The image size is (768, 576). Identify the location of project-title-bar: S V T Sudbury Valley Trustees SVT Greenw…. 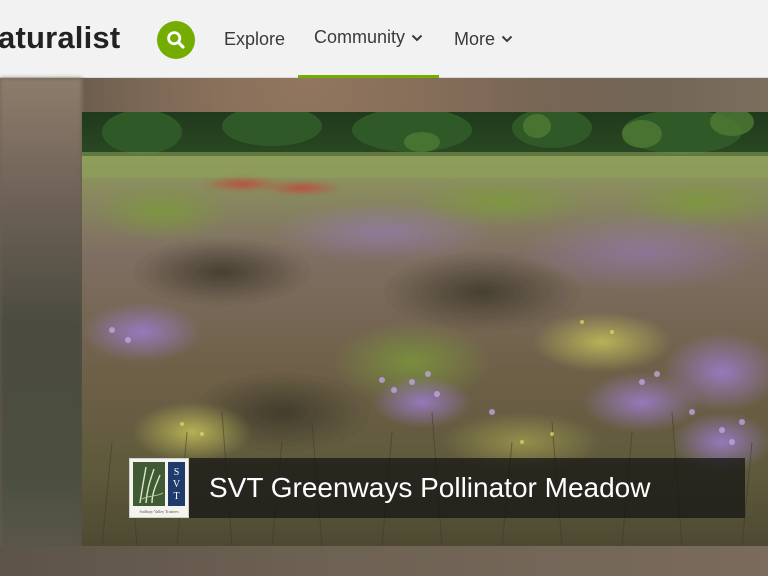
(437, 488).